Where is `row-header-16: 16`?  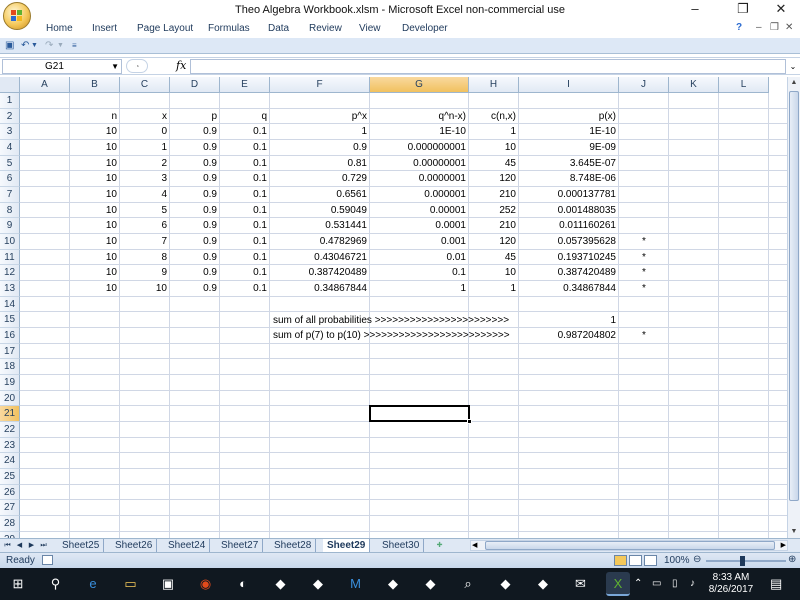 row-header-16: 16 is located at coordinates (10, 336).